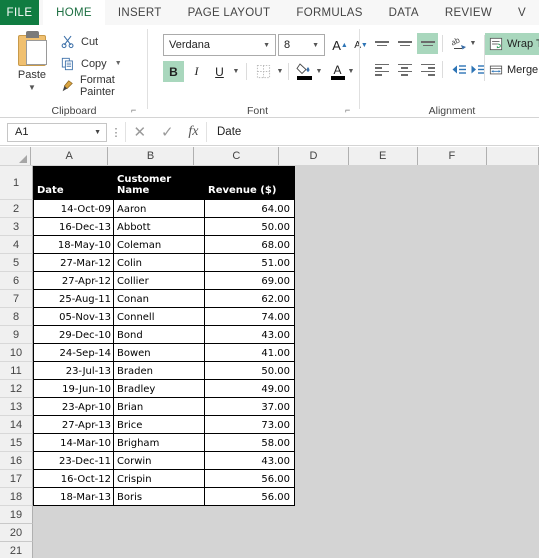 Image resolution: width=539 pixels, height=558 pixels. I want to click on row-header: 15, so click(16, 443).